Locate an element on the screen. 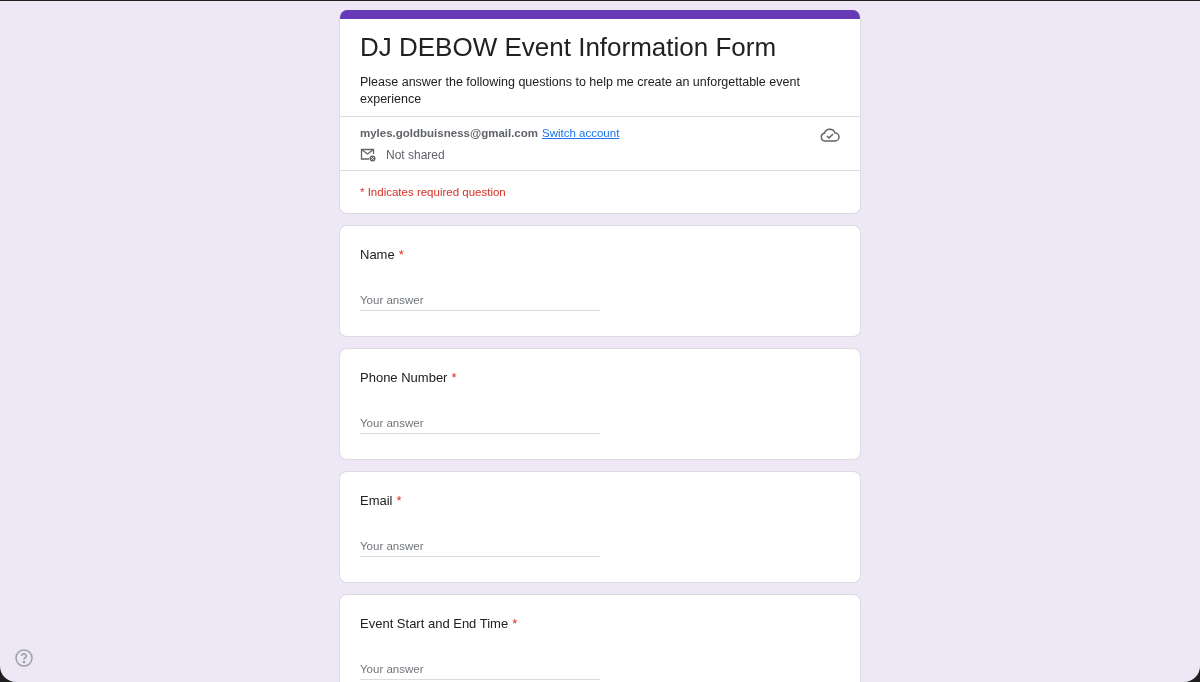 This screenshot has height=682, width=1200. cloud-check-icon is located at coordinates (830, 135).